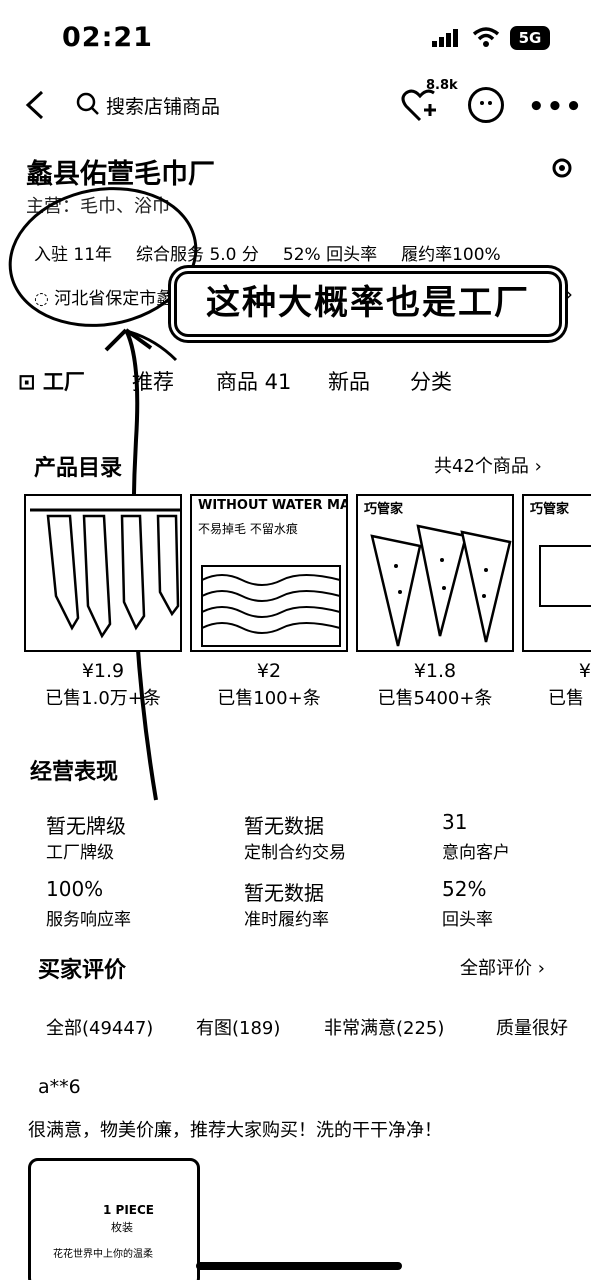 The width and height of the screenshot is (591, 1280). I want to click on home-indicator, so click(299, 1266).